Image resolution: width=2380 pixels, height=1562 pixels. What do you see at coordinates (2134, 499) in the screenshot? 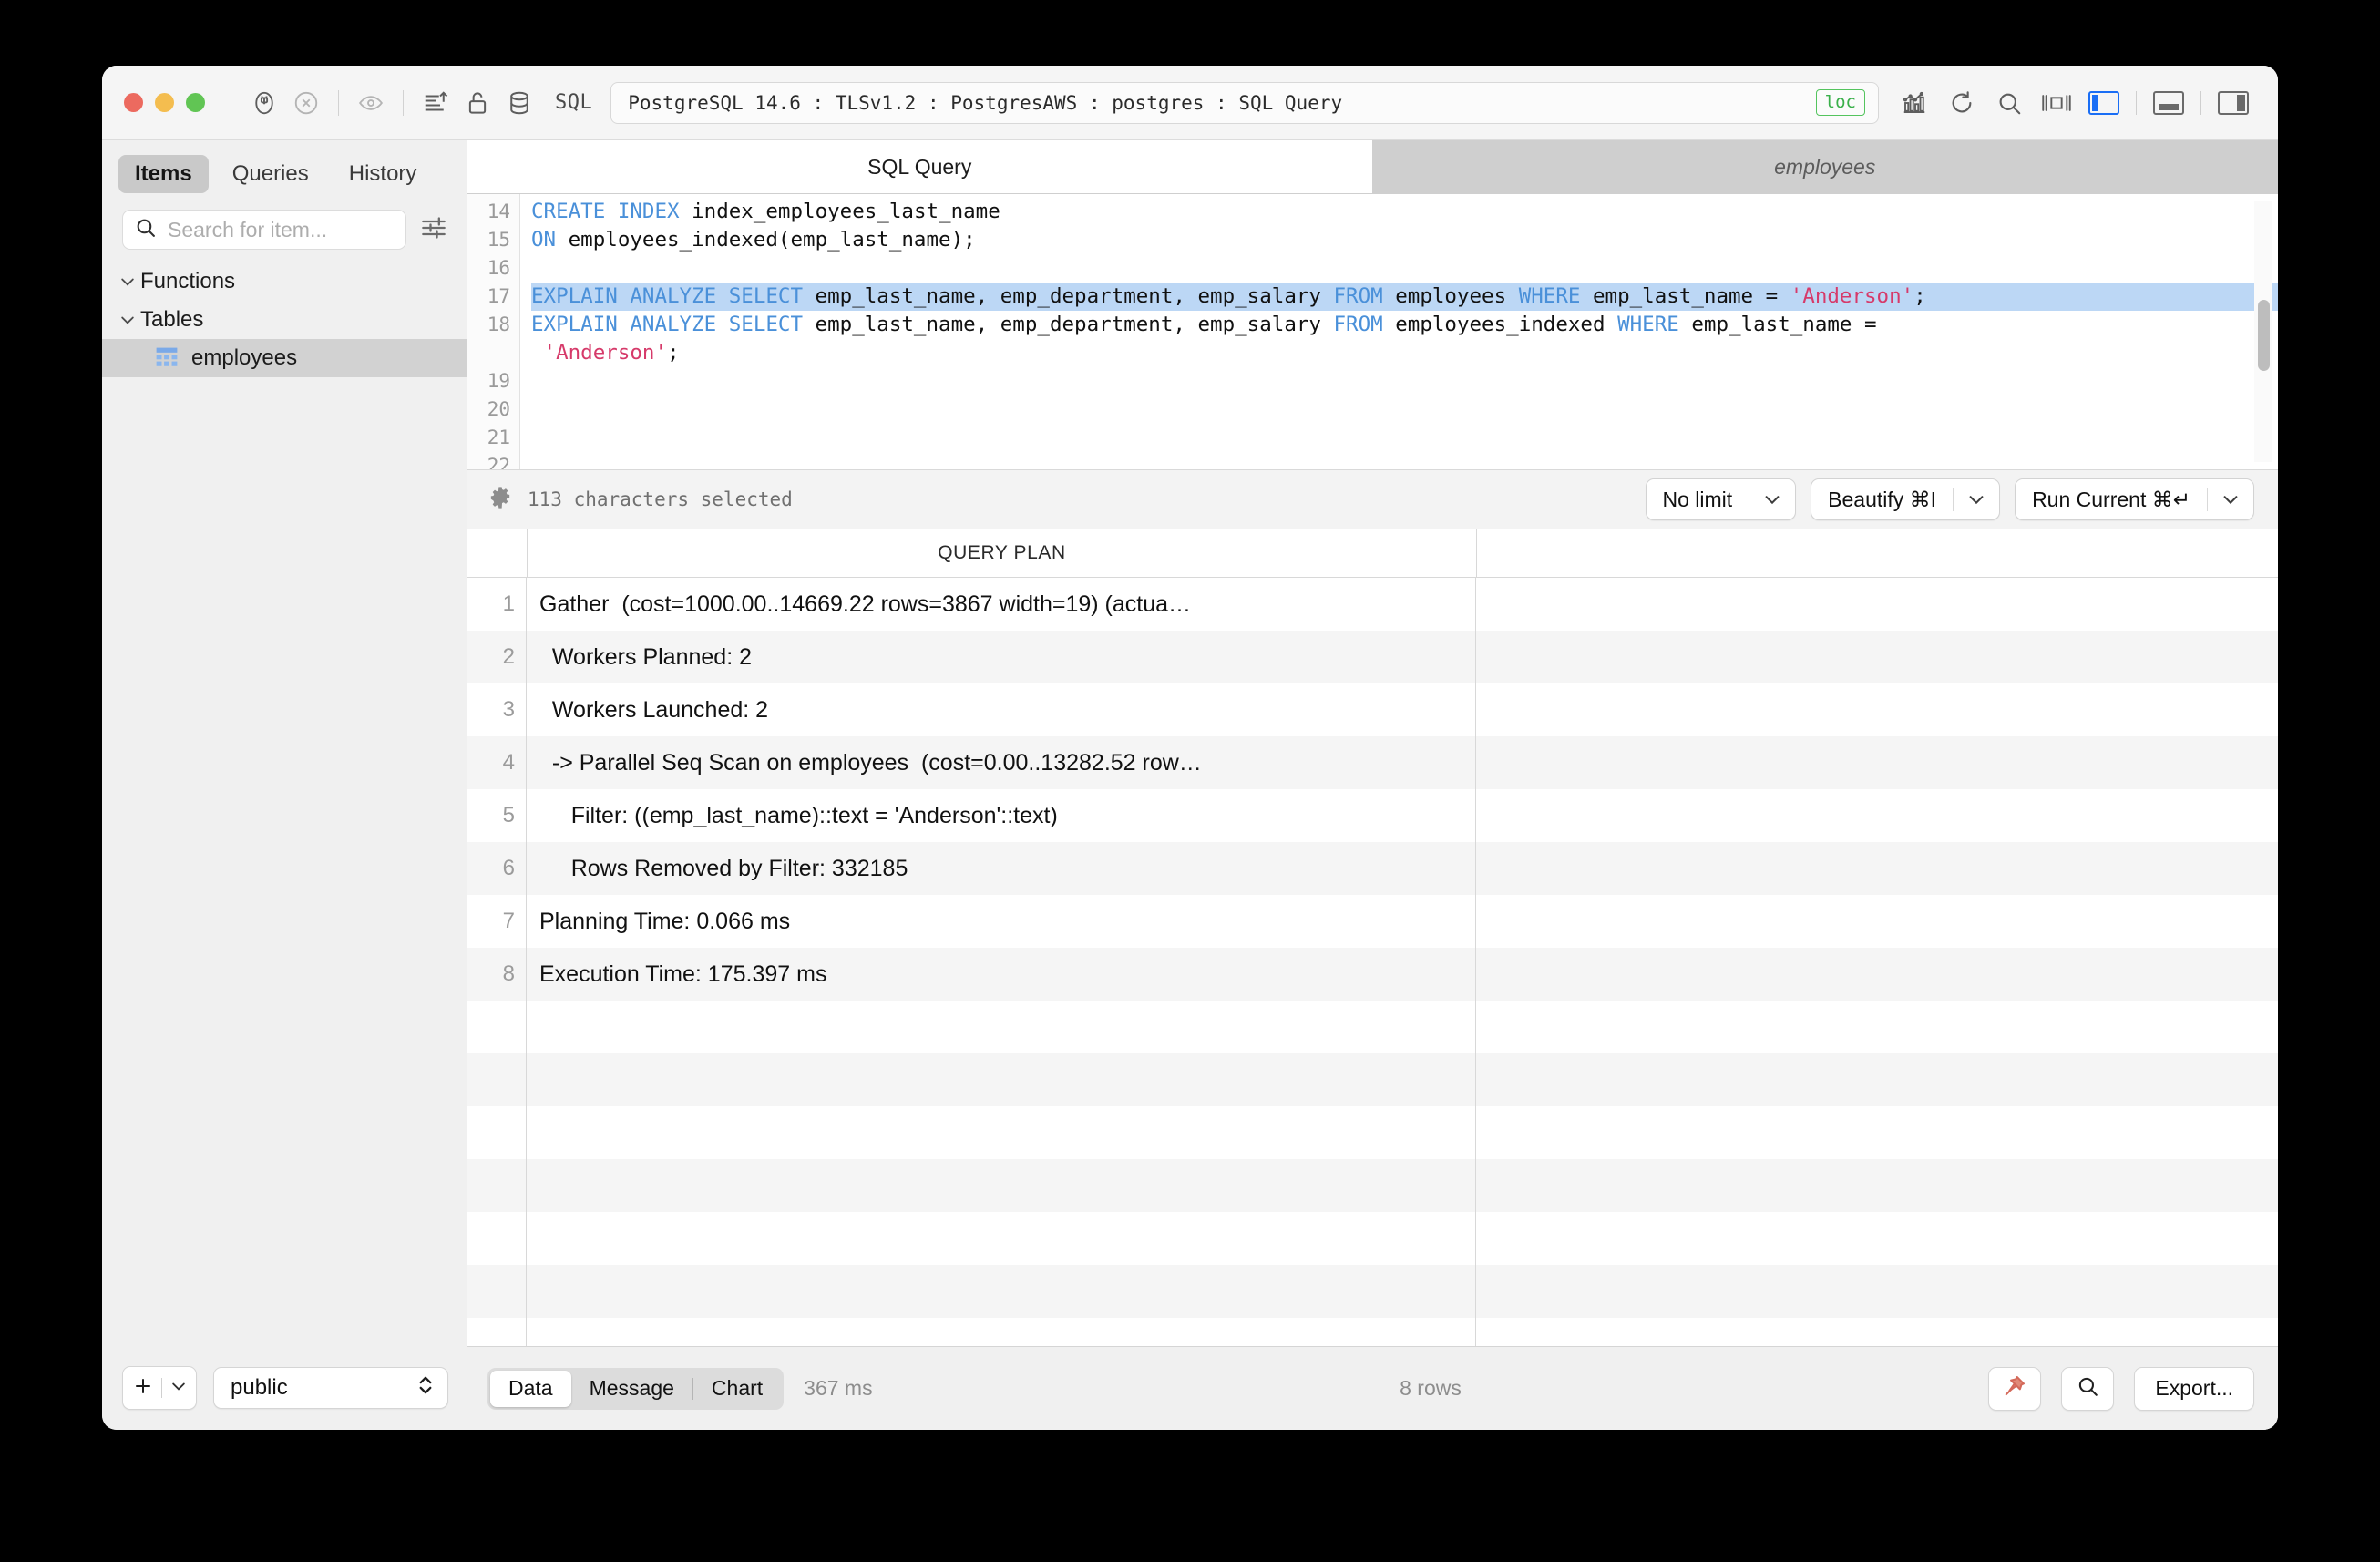
I see `run-current-button: Run Current ⌘↵` at bounding box center [2134, 499].